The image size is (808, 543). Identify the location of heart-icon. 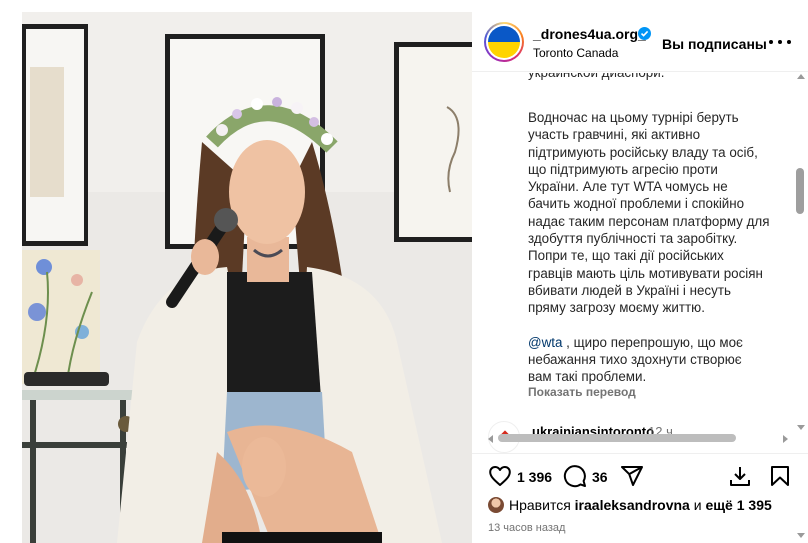
(500, 476).